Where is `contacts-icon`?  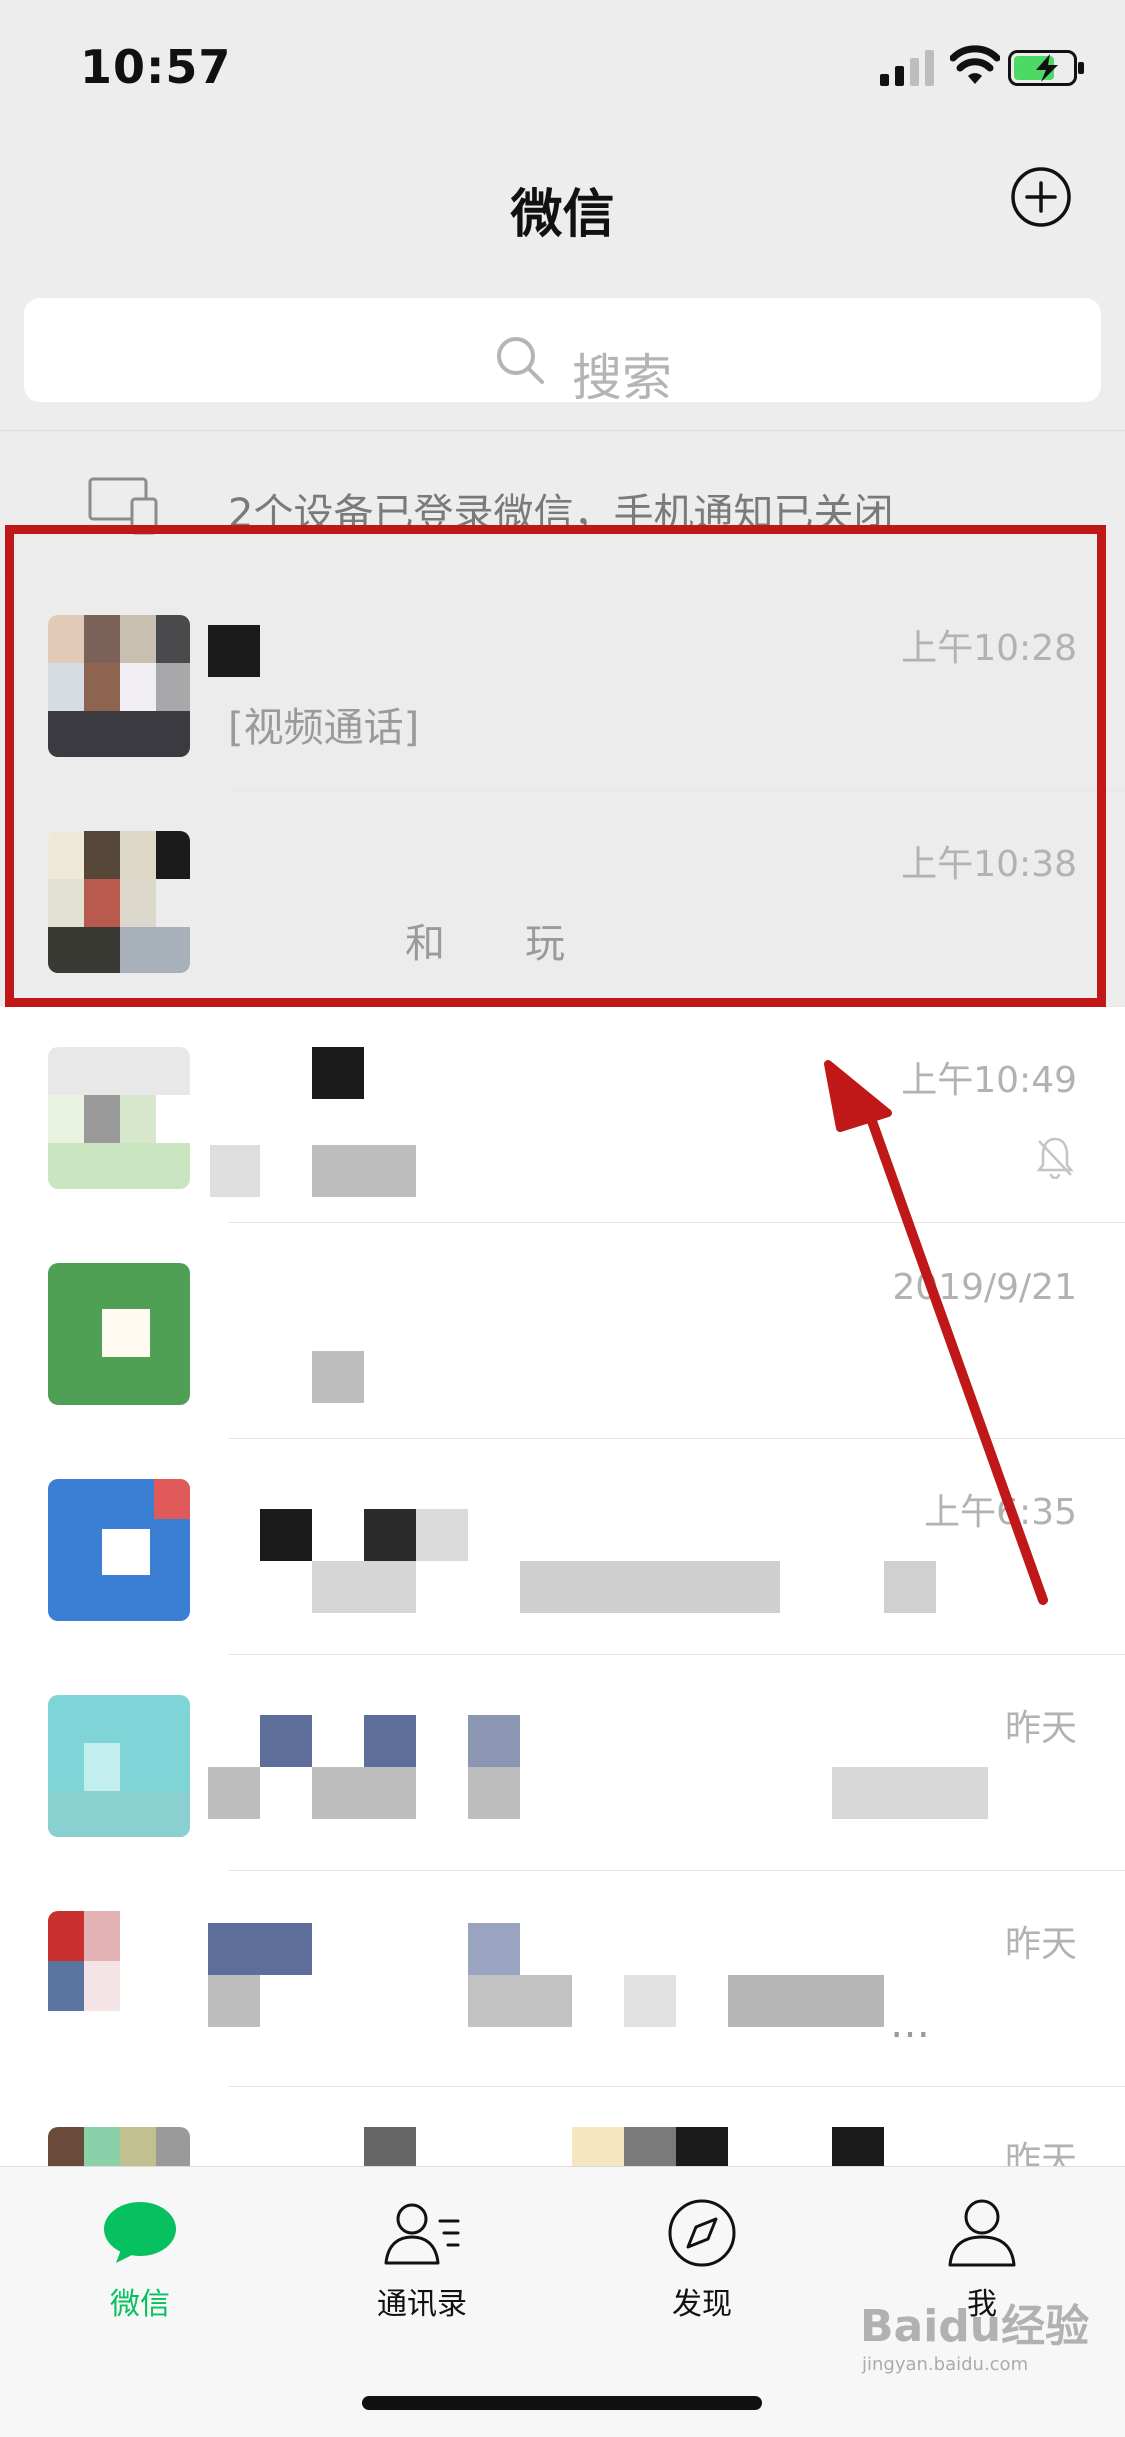
contacts-icon is located at coordinates (422, 2234).